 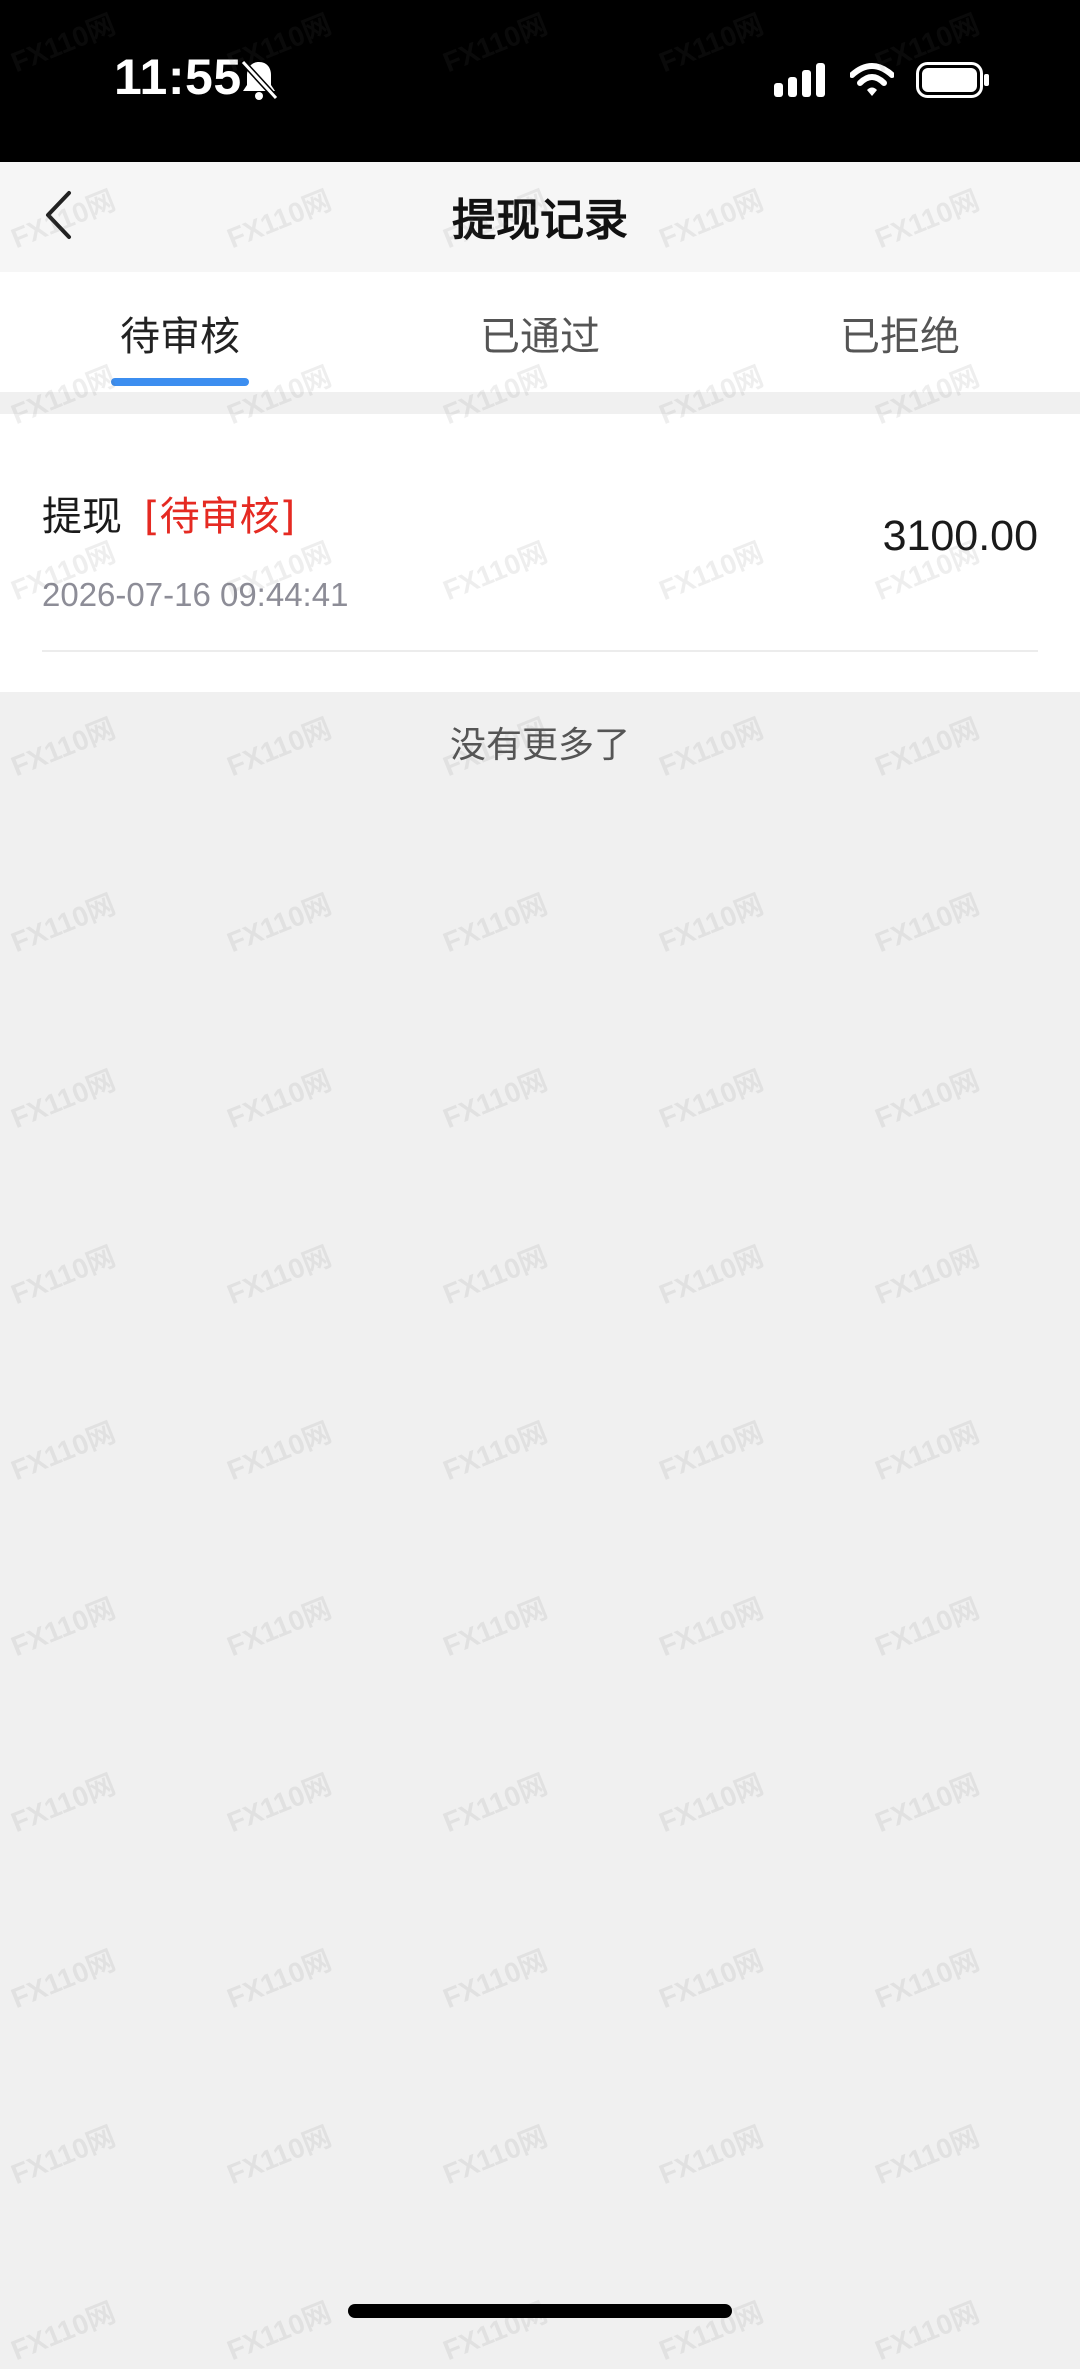 I want to click on record-title: 提现 [待审核], so click(x=168, y=513).